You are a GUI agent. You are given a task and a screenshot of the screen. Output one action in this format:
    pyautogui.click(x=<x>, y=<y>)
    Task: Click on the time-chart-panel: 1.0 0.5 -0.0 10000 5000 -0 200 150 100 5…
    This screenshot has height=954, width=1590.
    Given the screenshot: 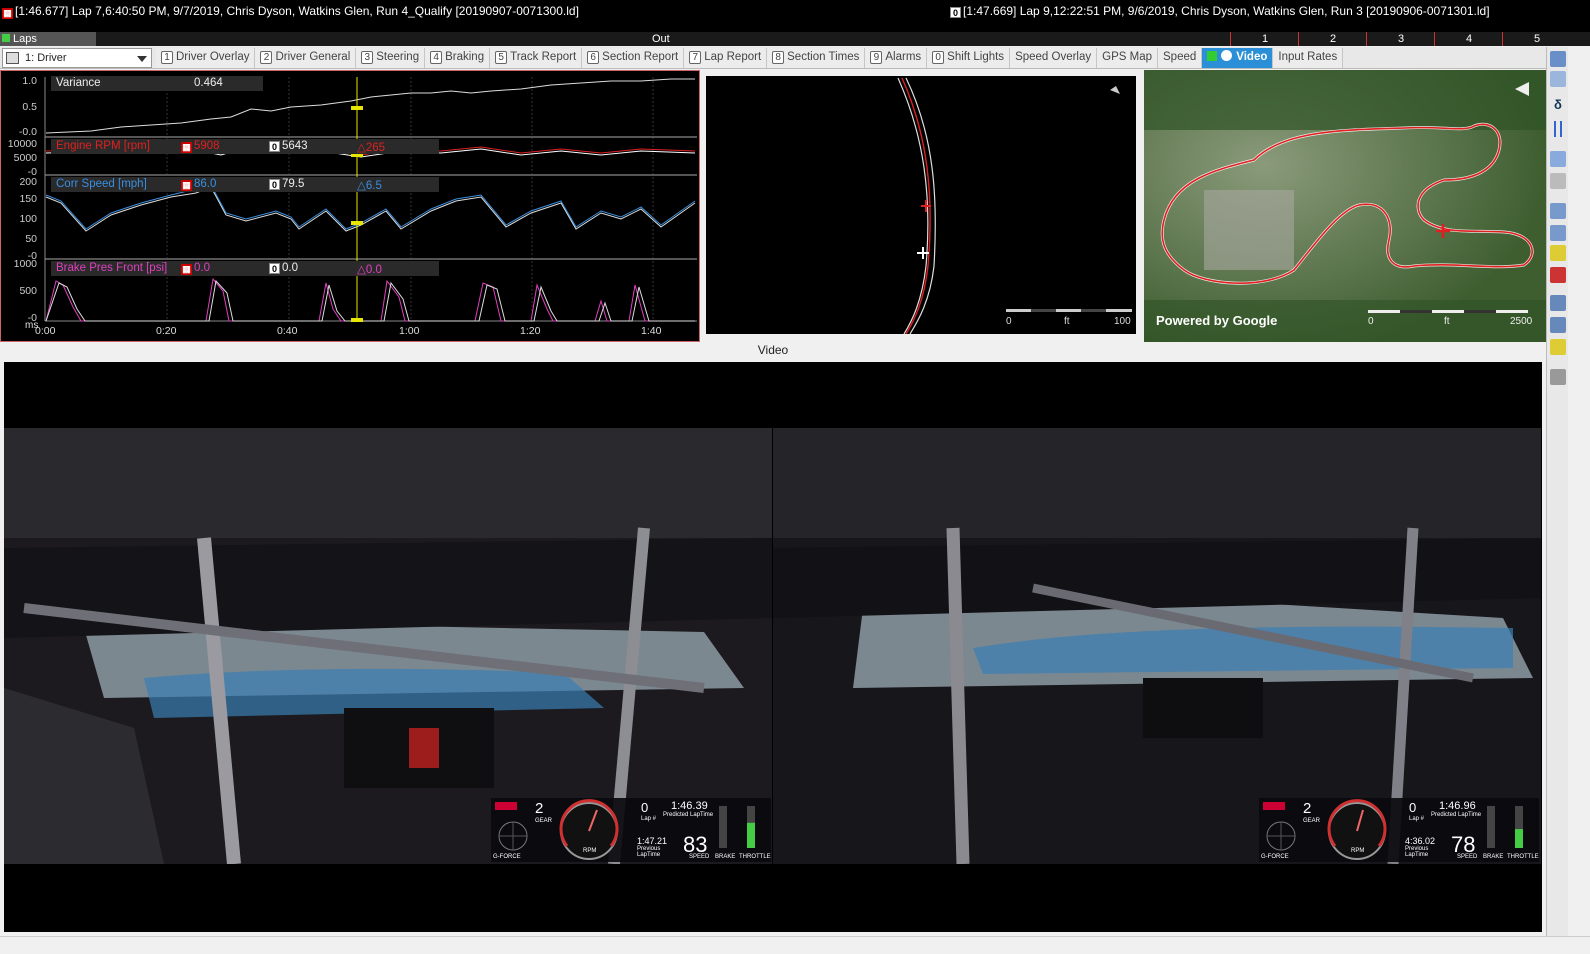 What is the action you would take?
    pyautogui.click(x=350, y=206)
    